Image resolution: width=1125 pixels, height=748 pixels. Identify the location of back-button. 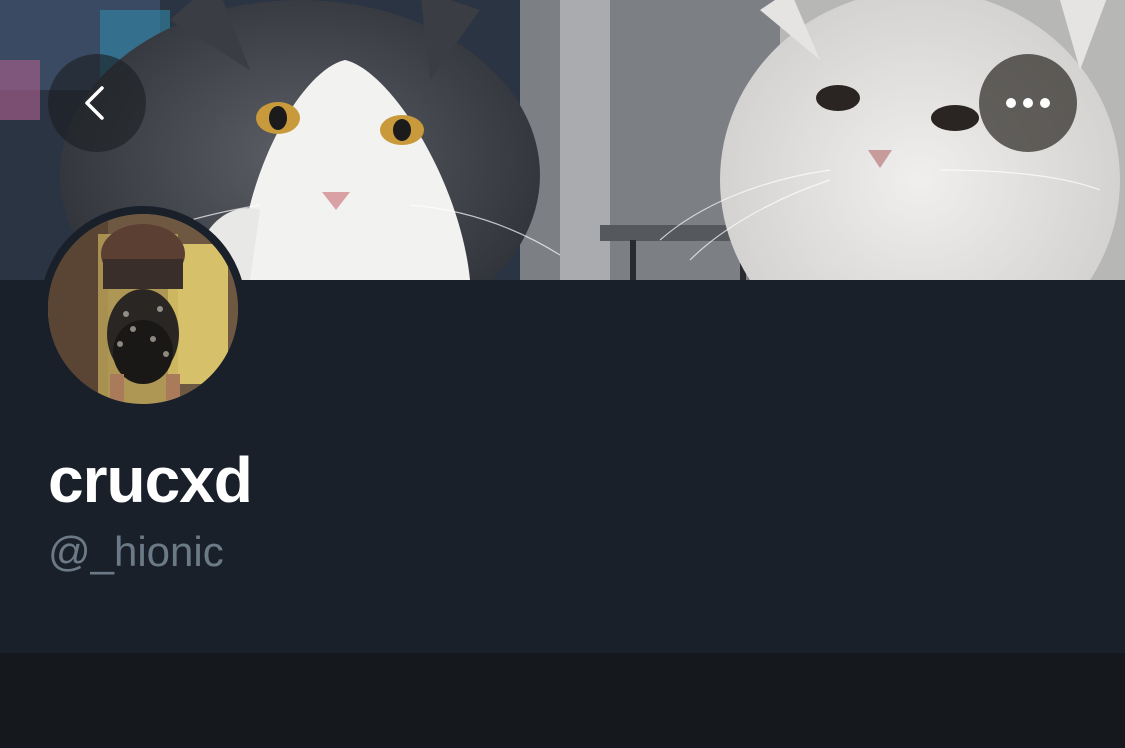
(97, 103).